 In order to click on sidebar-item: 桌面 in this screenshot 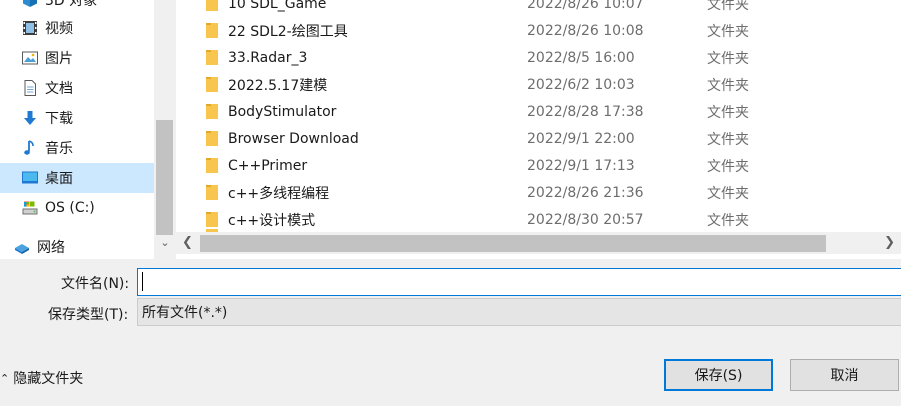, I will do `click(77, 178)`.